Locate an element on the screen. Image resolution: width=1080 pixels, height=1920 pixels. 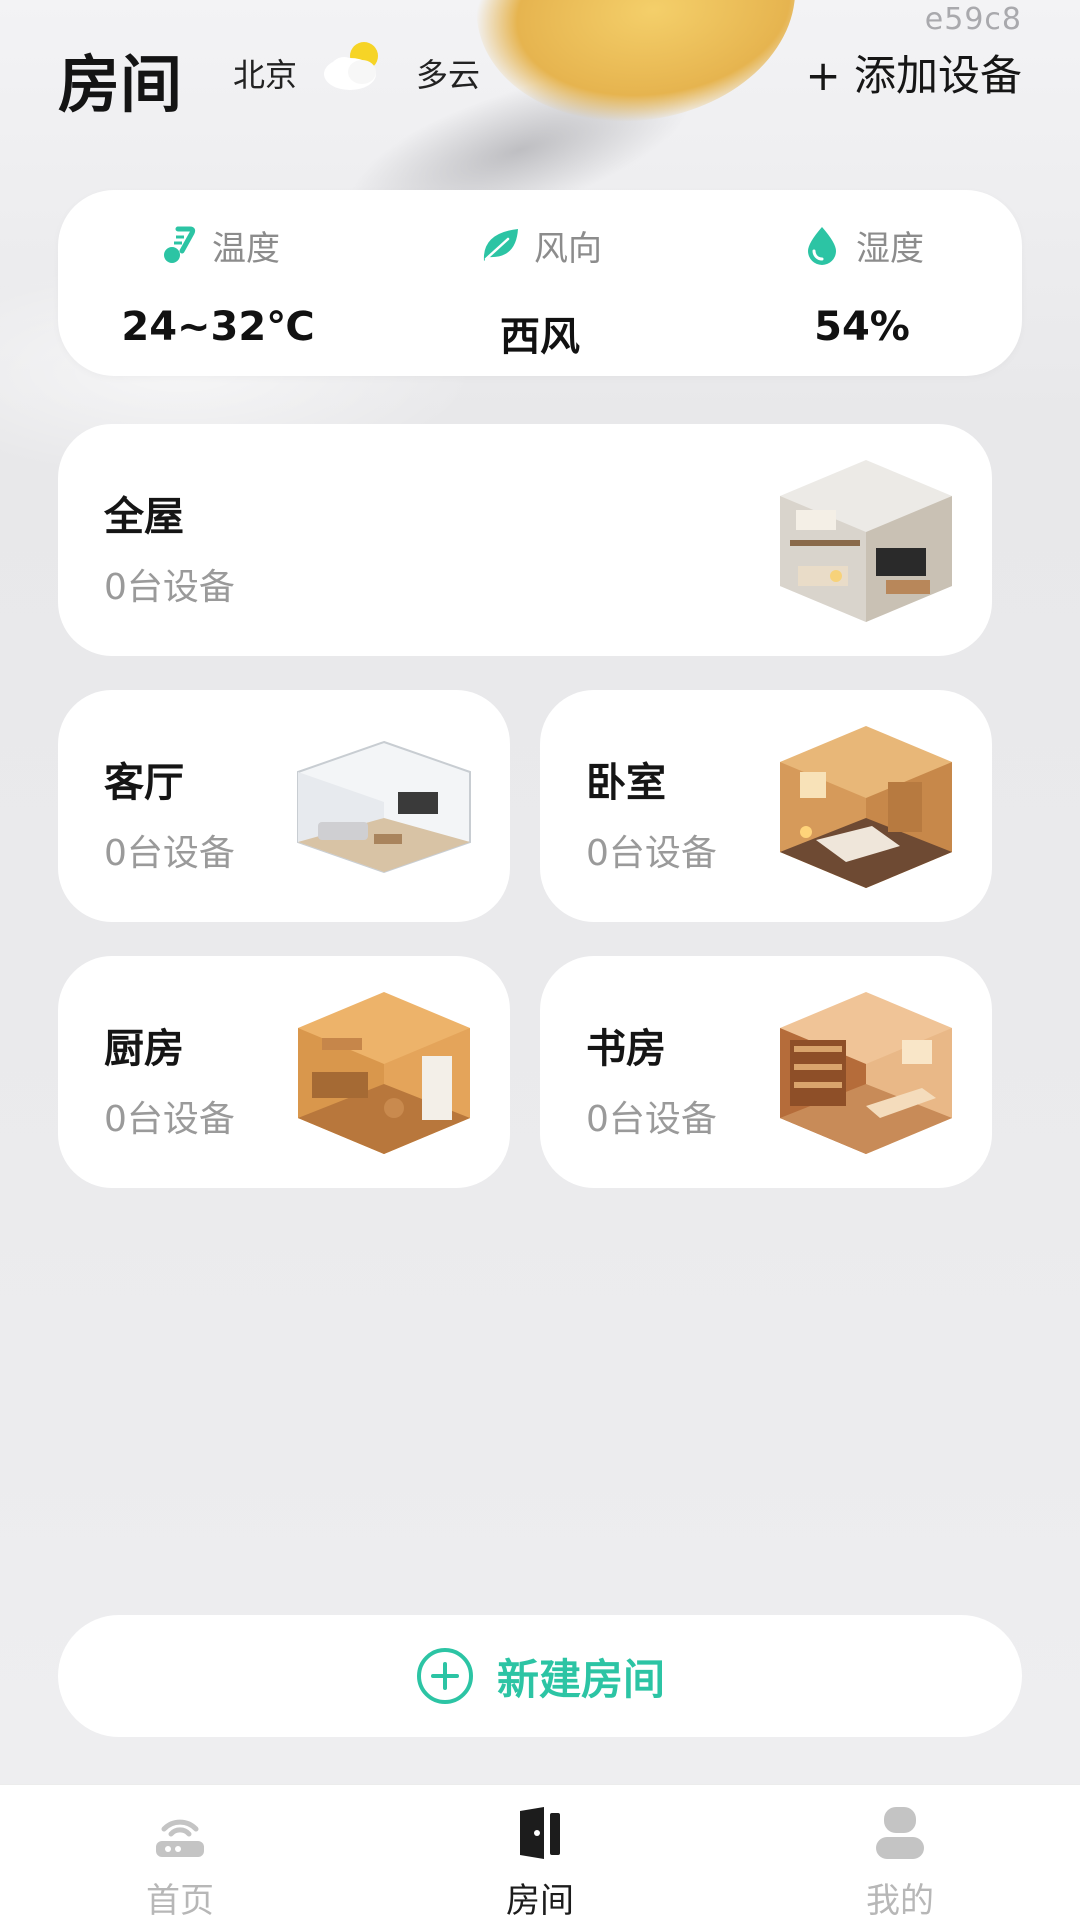
add-device-button: + 添加设备 is located at coordinates (913, 72).